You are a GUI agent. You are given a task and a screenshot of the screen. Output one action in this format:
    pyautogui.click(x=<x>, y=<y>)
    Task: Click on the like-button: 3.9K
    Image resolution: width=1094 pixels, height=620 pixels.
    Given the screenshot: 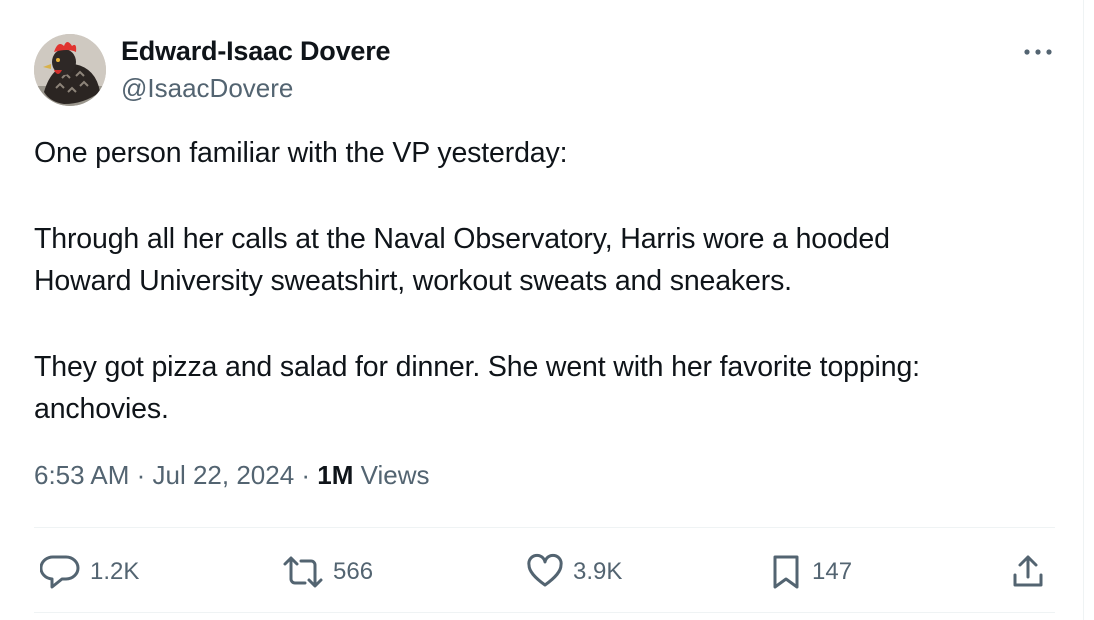 What is the action you would take?
    pyautogui.click(x=573, y=572)
    